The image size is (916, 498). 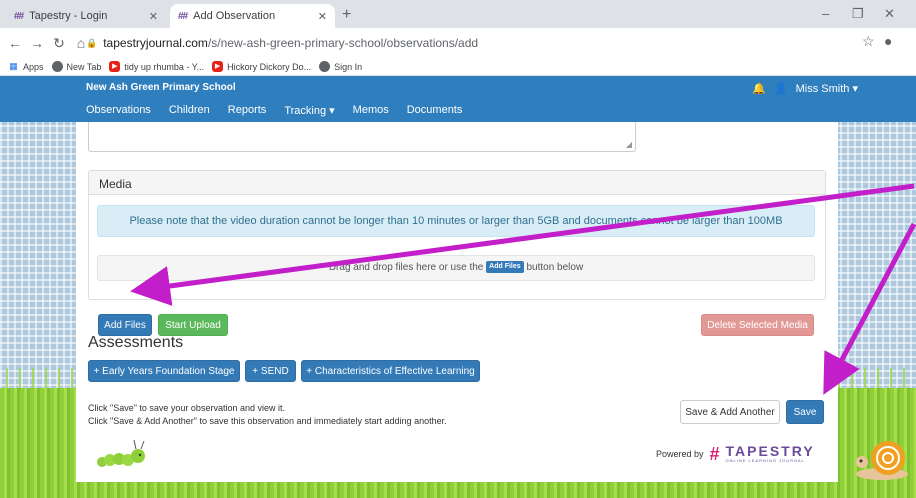 What do you see at coordinates (161, 87) in the screenshot?
I see `school-name: New Ash Green Primary School` at bounding box center [161, 87].